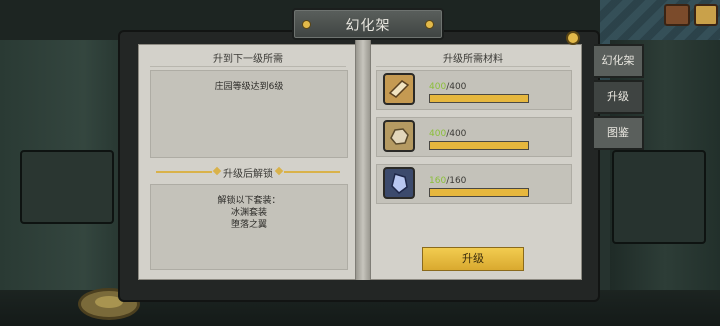 Image resolution: width=720 pixels, height=326 pixels. I want to click on upgrade-button: 升级, so click(473, 259).